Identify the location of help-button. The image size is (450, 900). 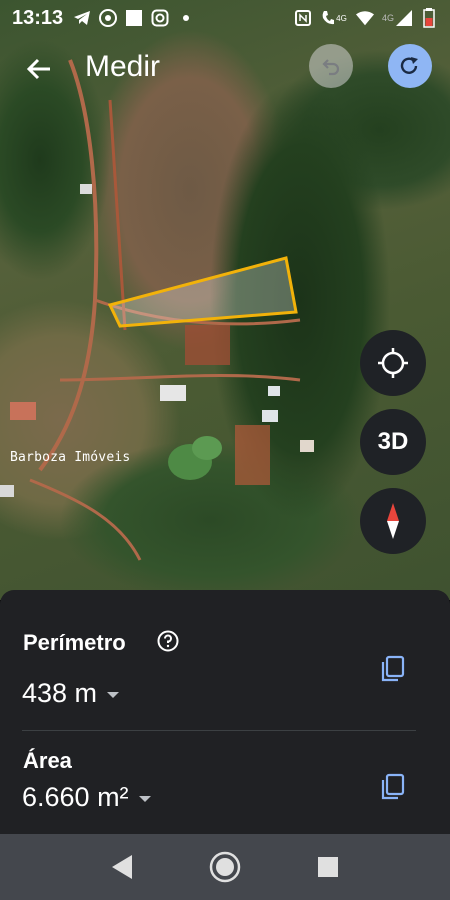
(168, 641).